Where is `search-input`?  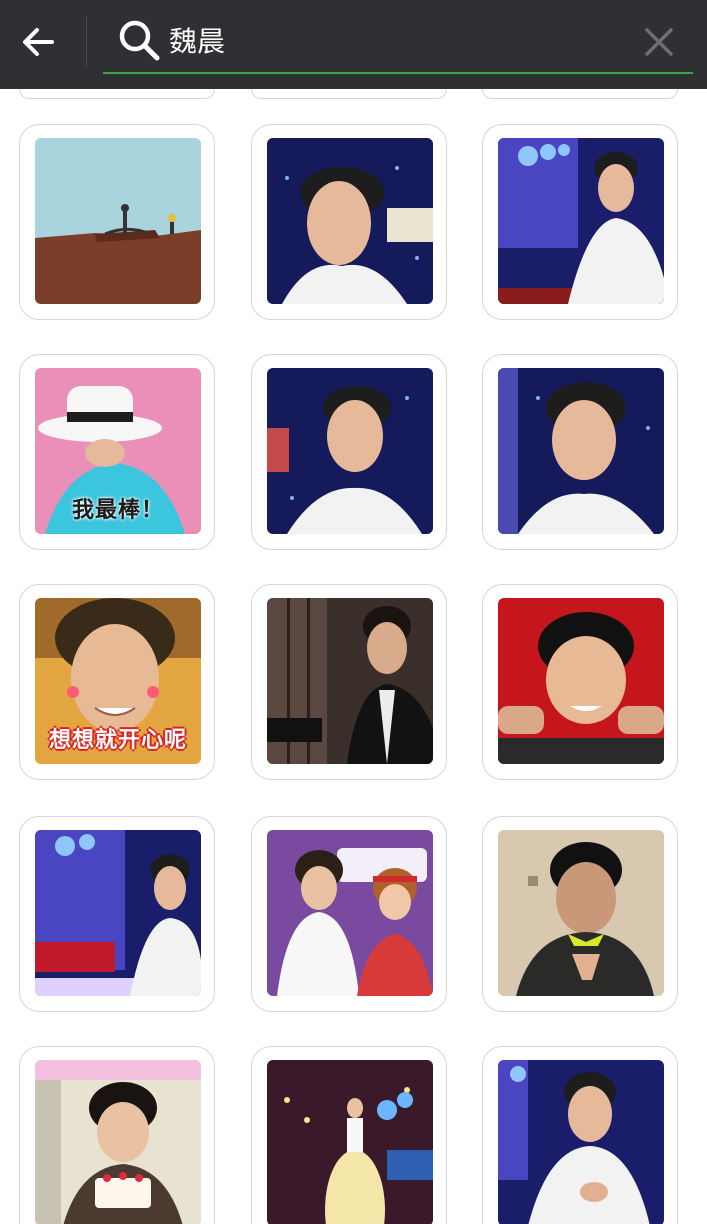 search-input is located at coordinates (389, 40).